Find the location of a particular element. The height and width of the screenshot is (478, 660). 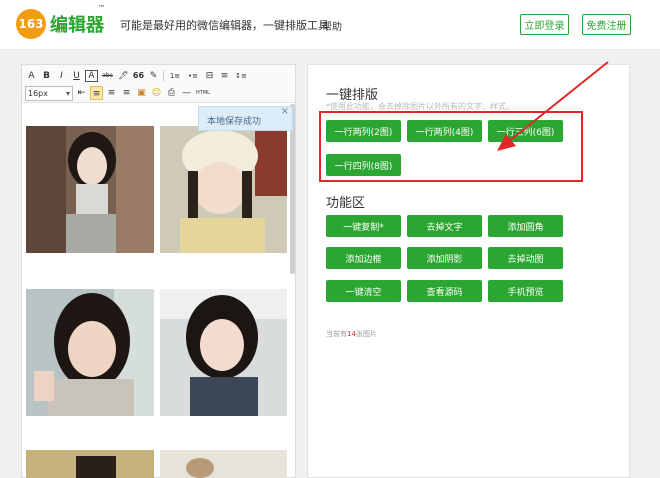

highlight-box is located at coordinates (451, 146).